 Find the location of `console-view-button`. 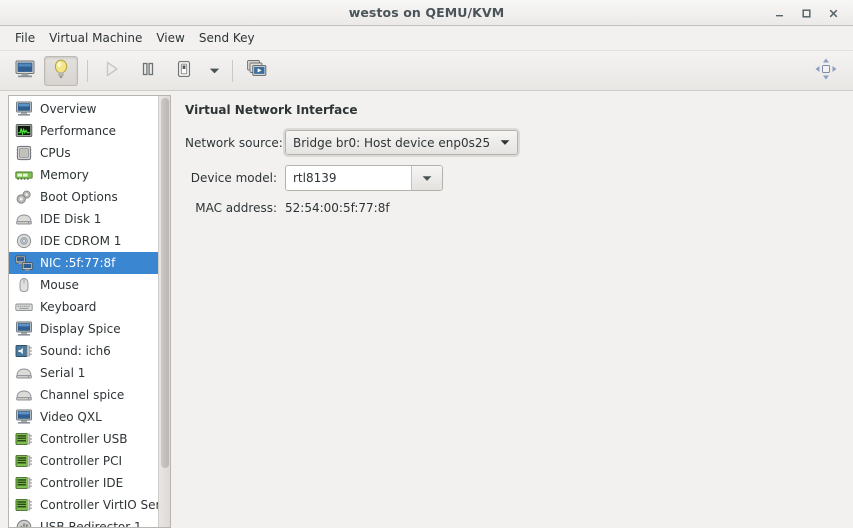

console-view-button is located at coordinates (25, 71).